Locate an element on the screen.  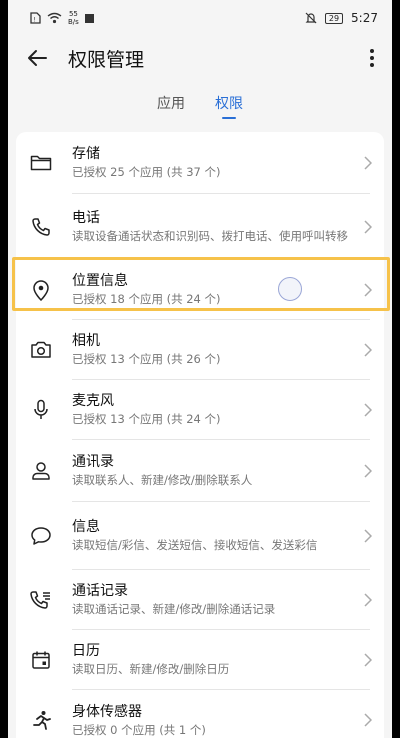
item-subtitle: 已授权 13 个应用 (共 24 个) is located at coordinates (146, 419).